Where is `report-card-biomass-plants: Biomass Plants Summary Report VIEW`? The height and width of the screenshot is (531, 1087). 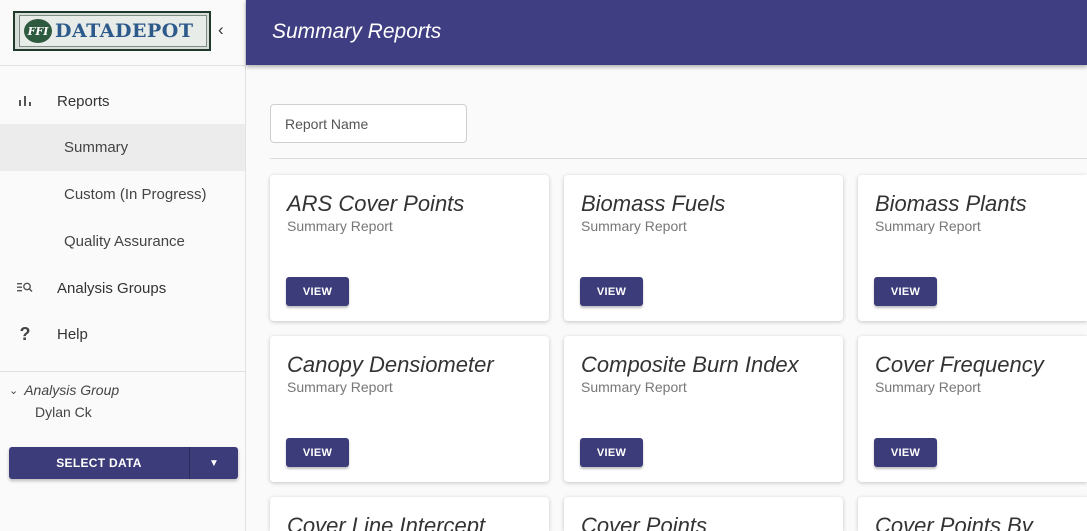
report-card-biomass-plants: Biomass Plants Summary Report VIEW is located at coordinates (972, 248).